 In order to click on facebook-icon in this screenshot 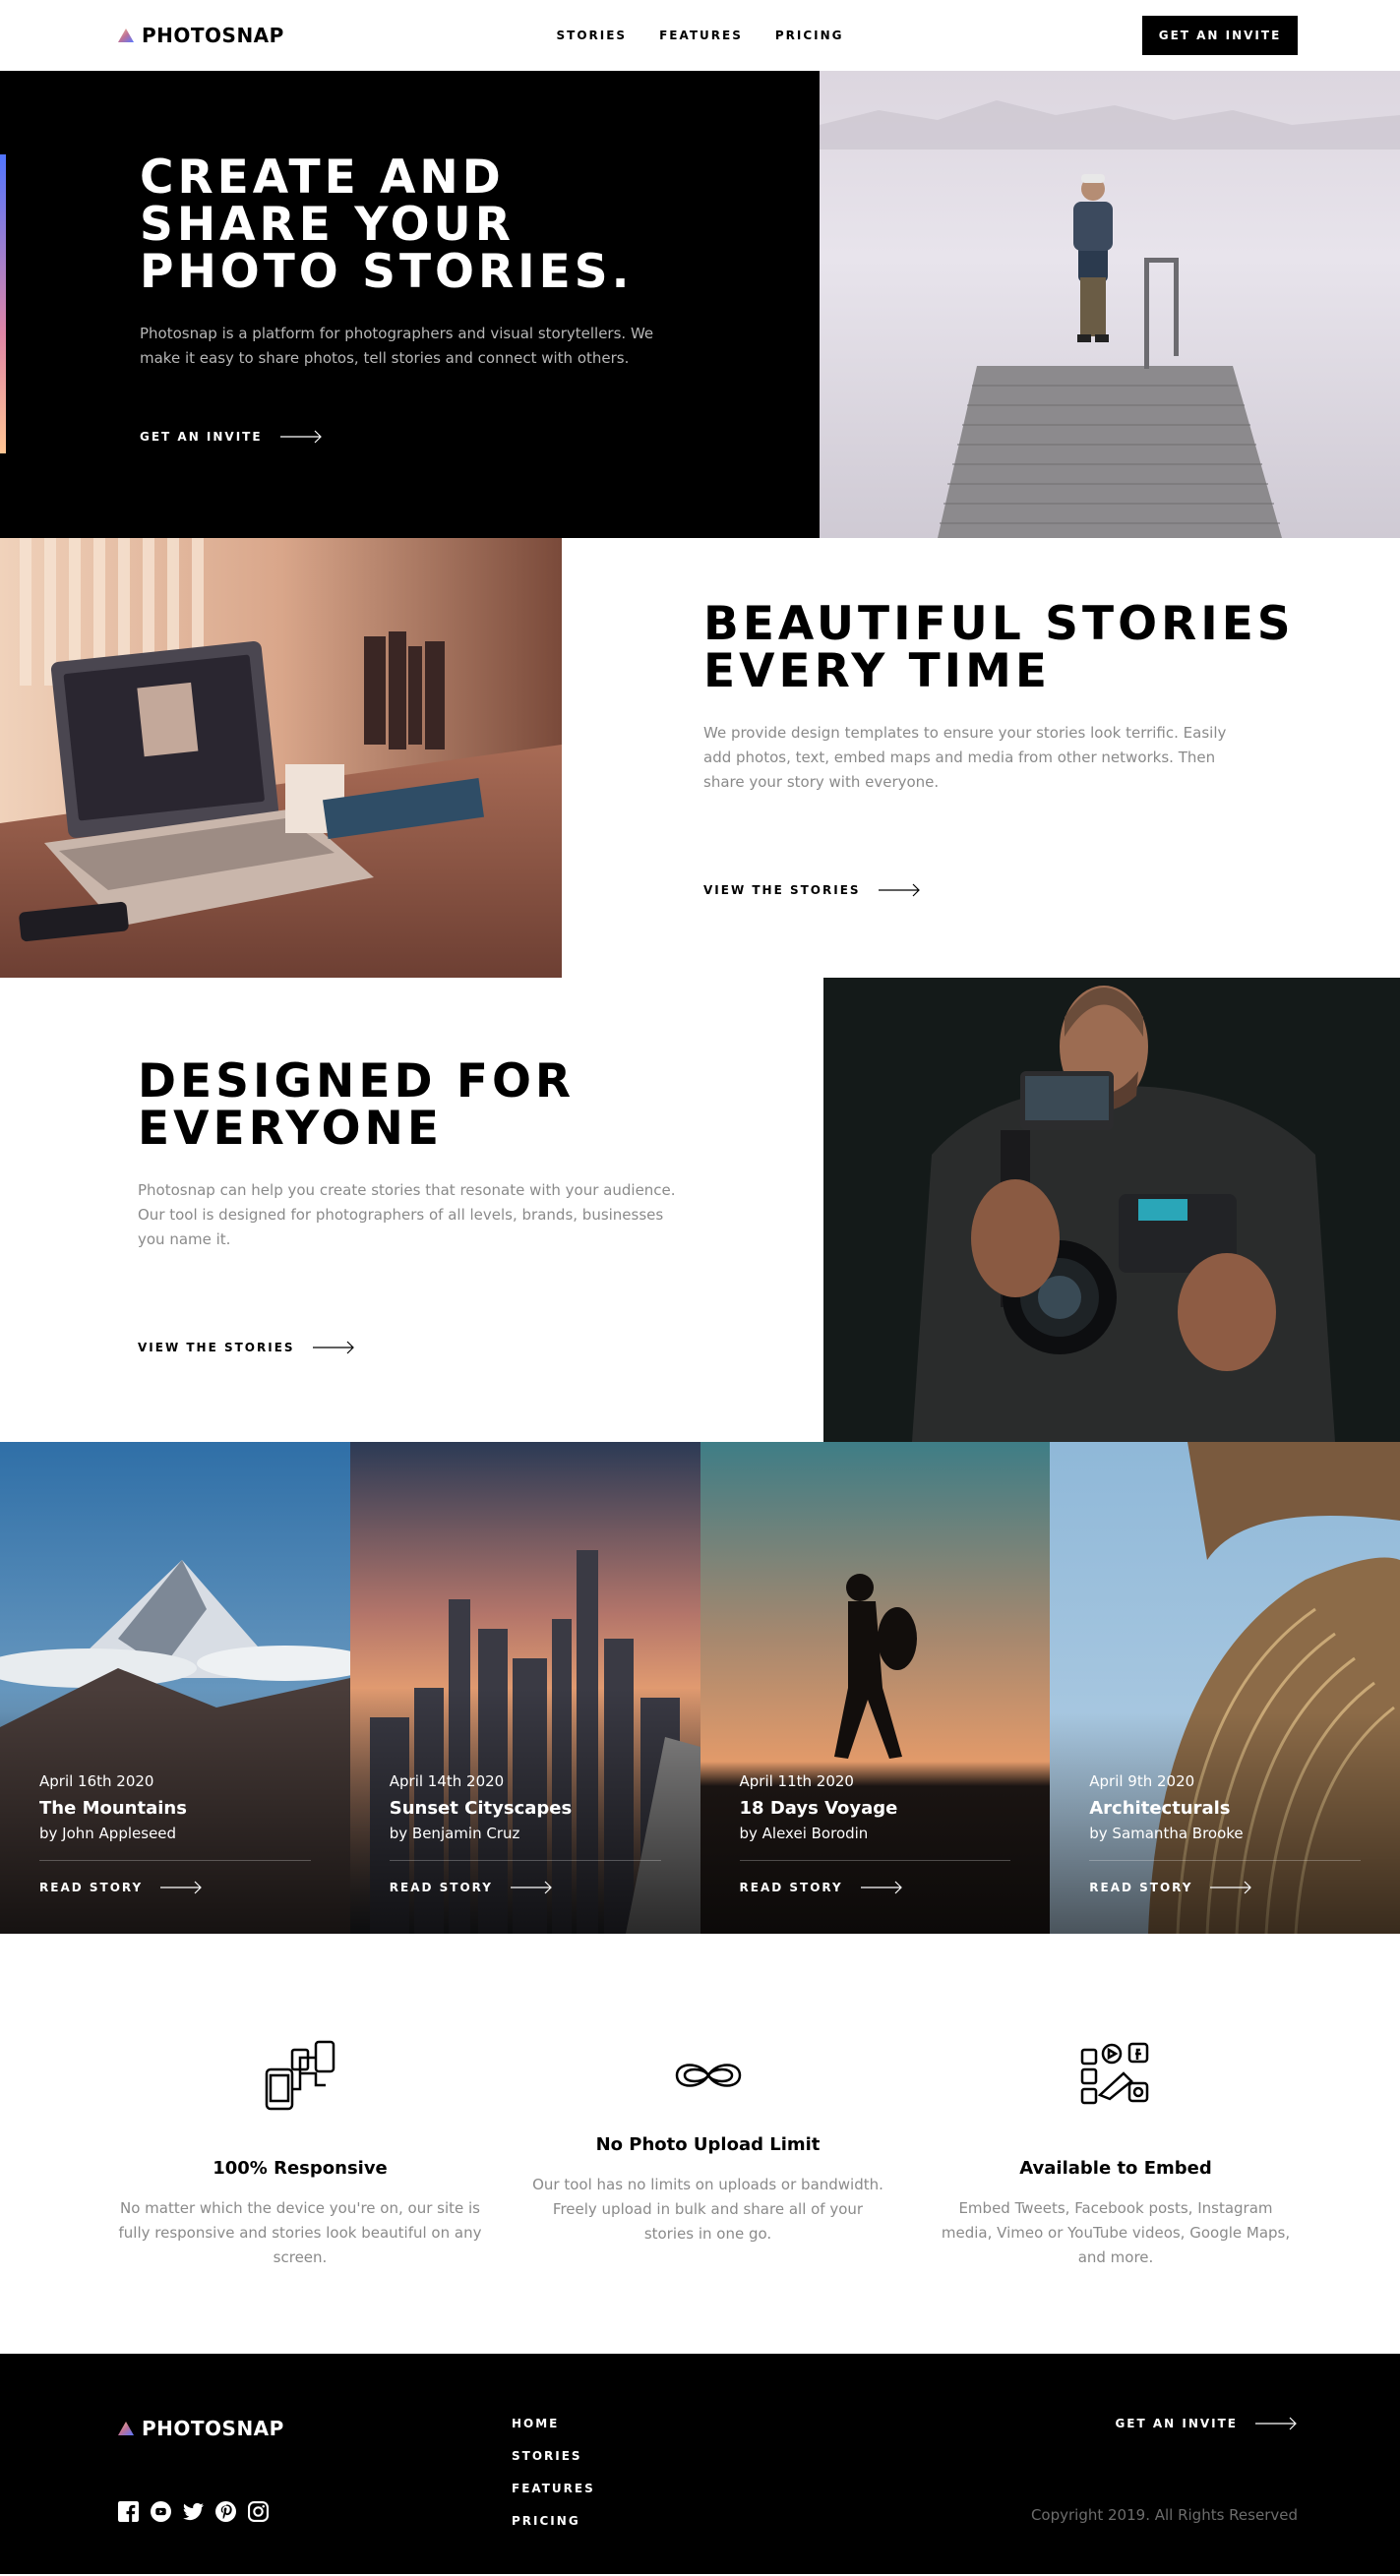, I will do `click(128, 2512)`.